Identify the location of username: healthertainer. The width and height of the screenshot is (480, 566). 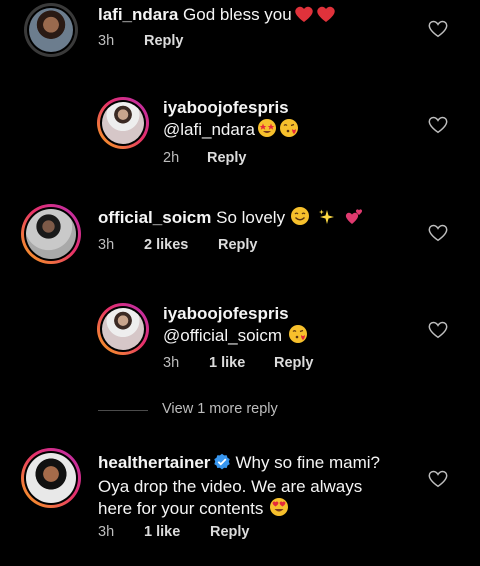
(154, 462).